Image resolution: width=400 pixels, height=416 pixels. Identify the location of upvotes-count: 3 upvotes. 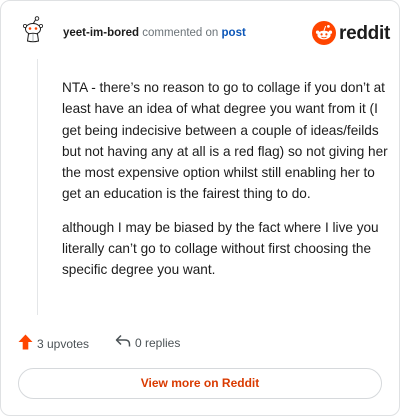
(63, 343).